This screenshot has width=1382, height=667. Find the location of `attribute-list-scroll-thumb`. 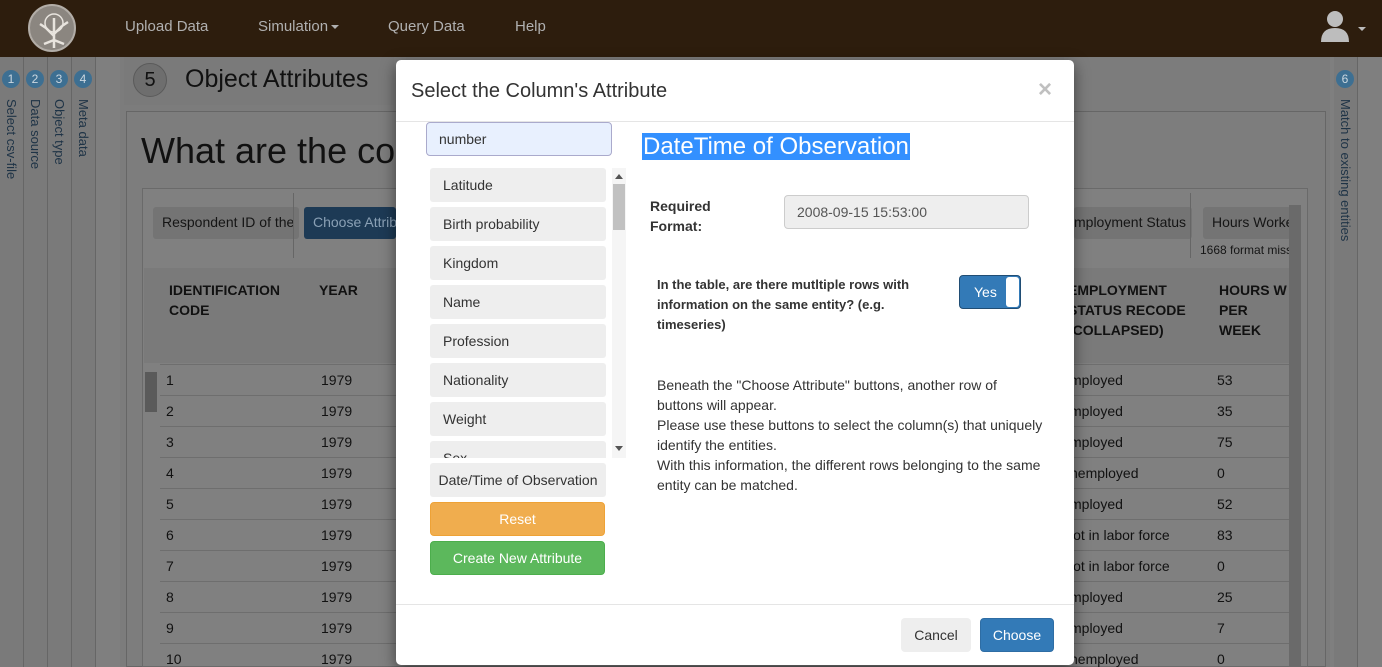

attribute-list-scroll-thumb is located at coordinates (619, 207).